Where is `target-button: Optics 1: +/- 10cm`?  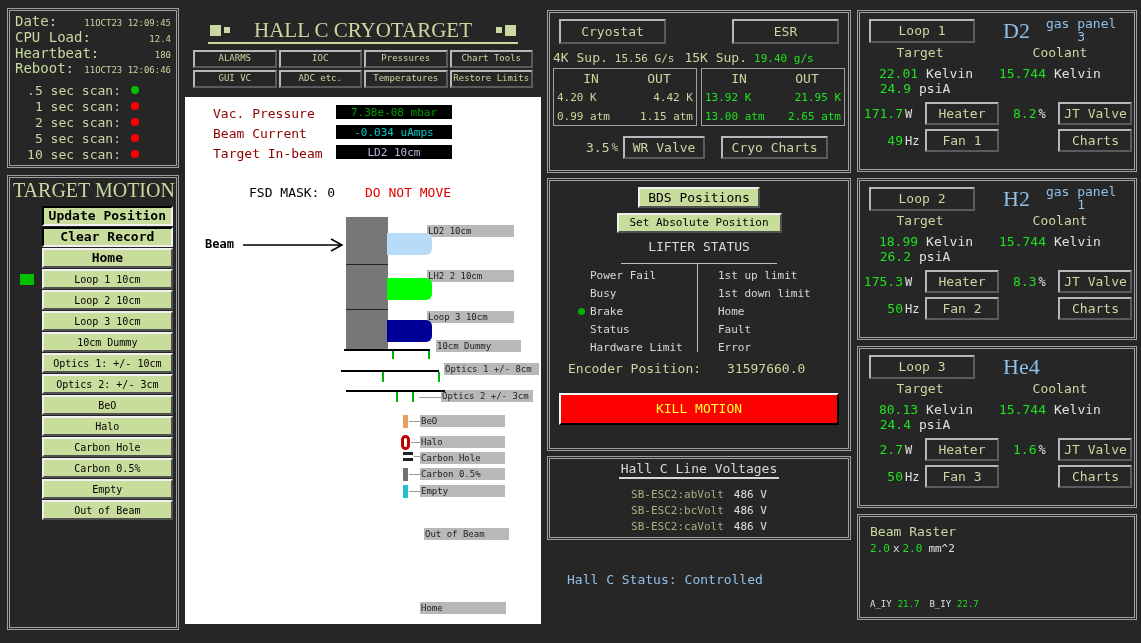
target-button: Optics 1: +/- 10cm is located at coordinates (107, 363).